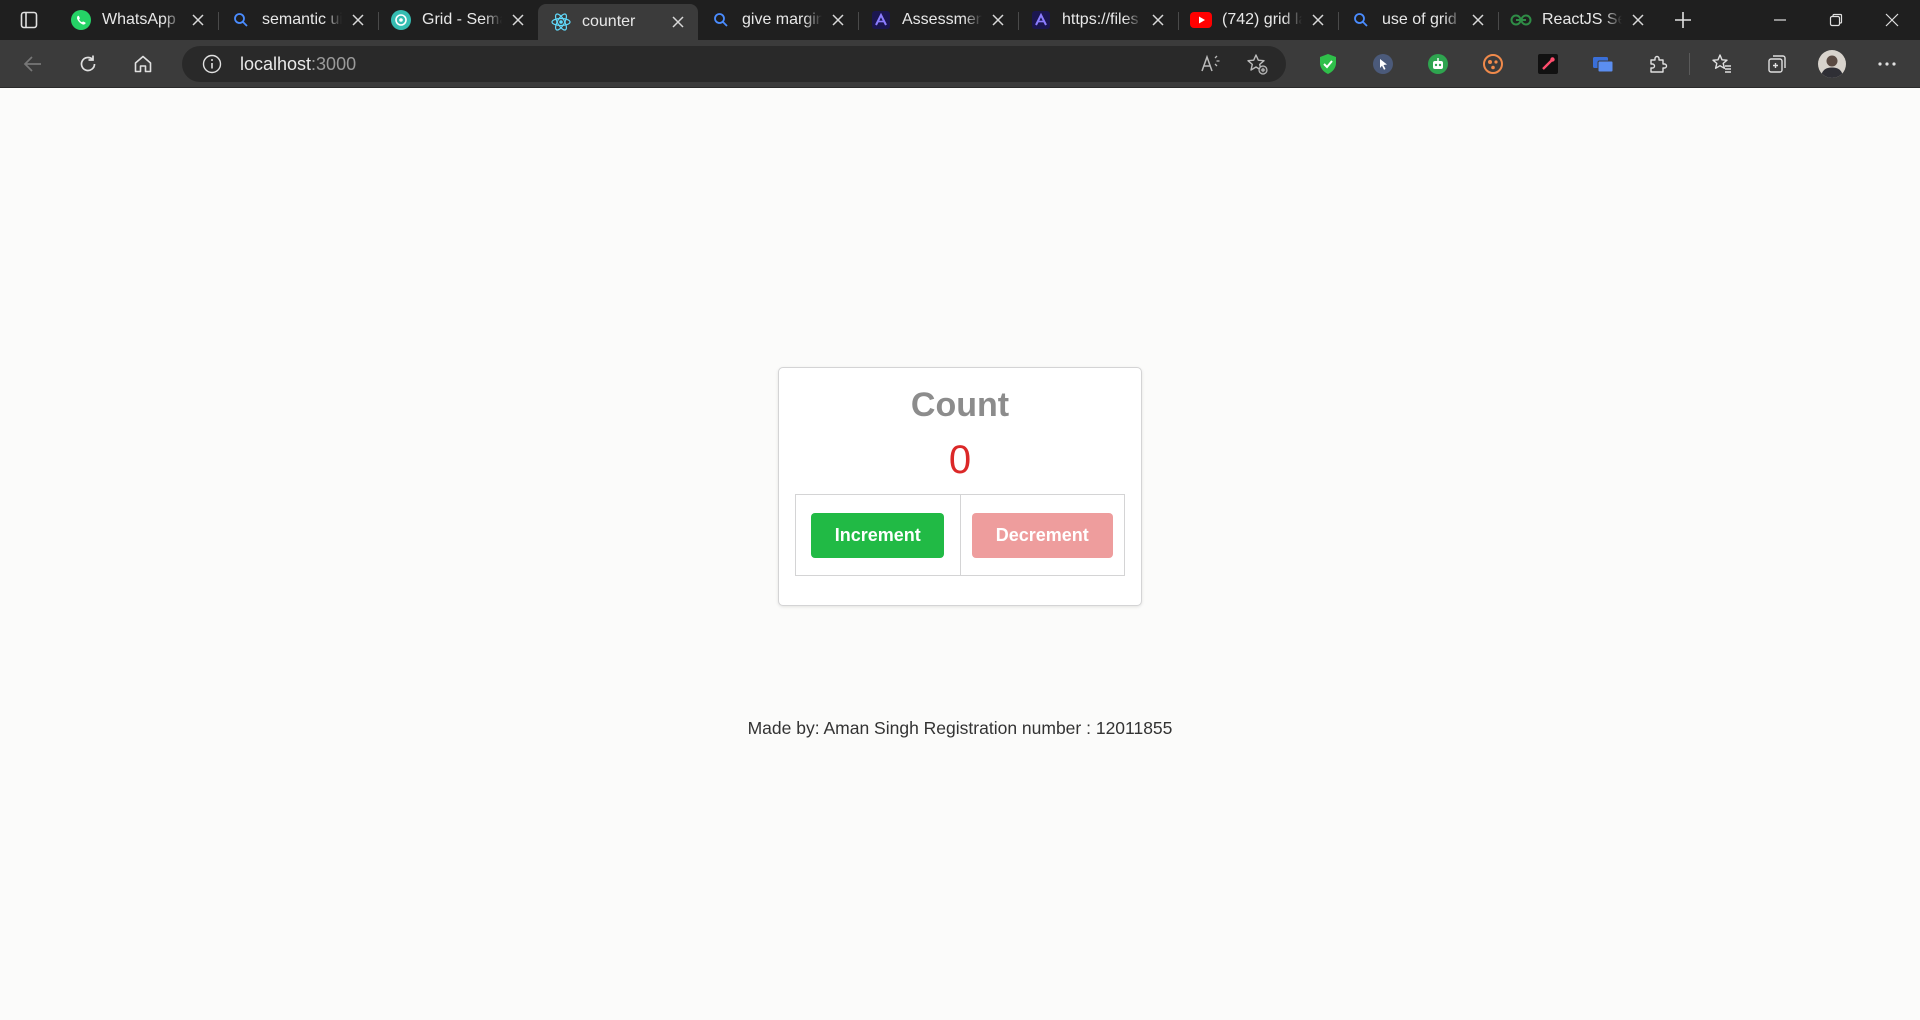 The width and height of the screenshot is (1920, 1020). What do you see at coordinates (1262, 19) in the screenshot?
I see `tab-title: (742) grid layout` at bounding box center [1262, 19].